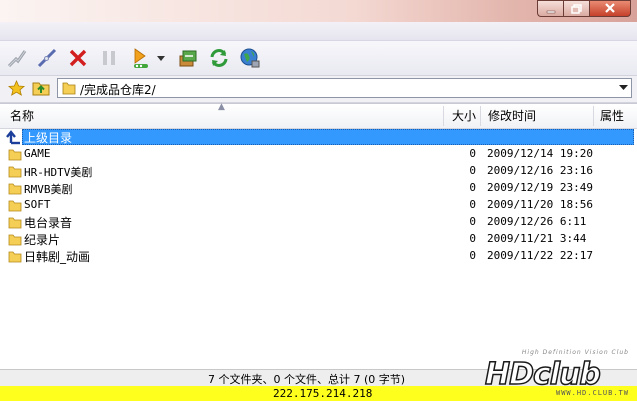  I want to click on file-name: 日韩剧_动画, so click(57, 257).